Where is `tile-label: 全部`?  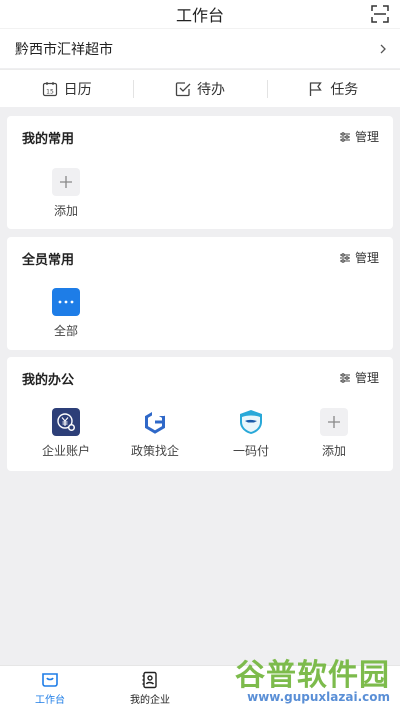
tile-label: 全部 is located at coordinates (65, 331).